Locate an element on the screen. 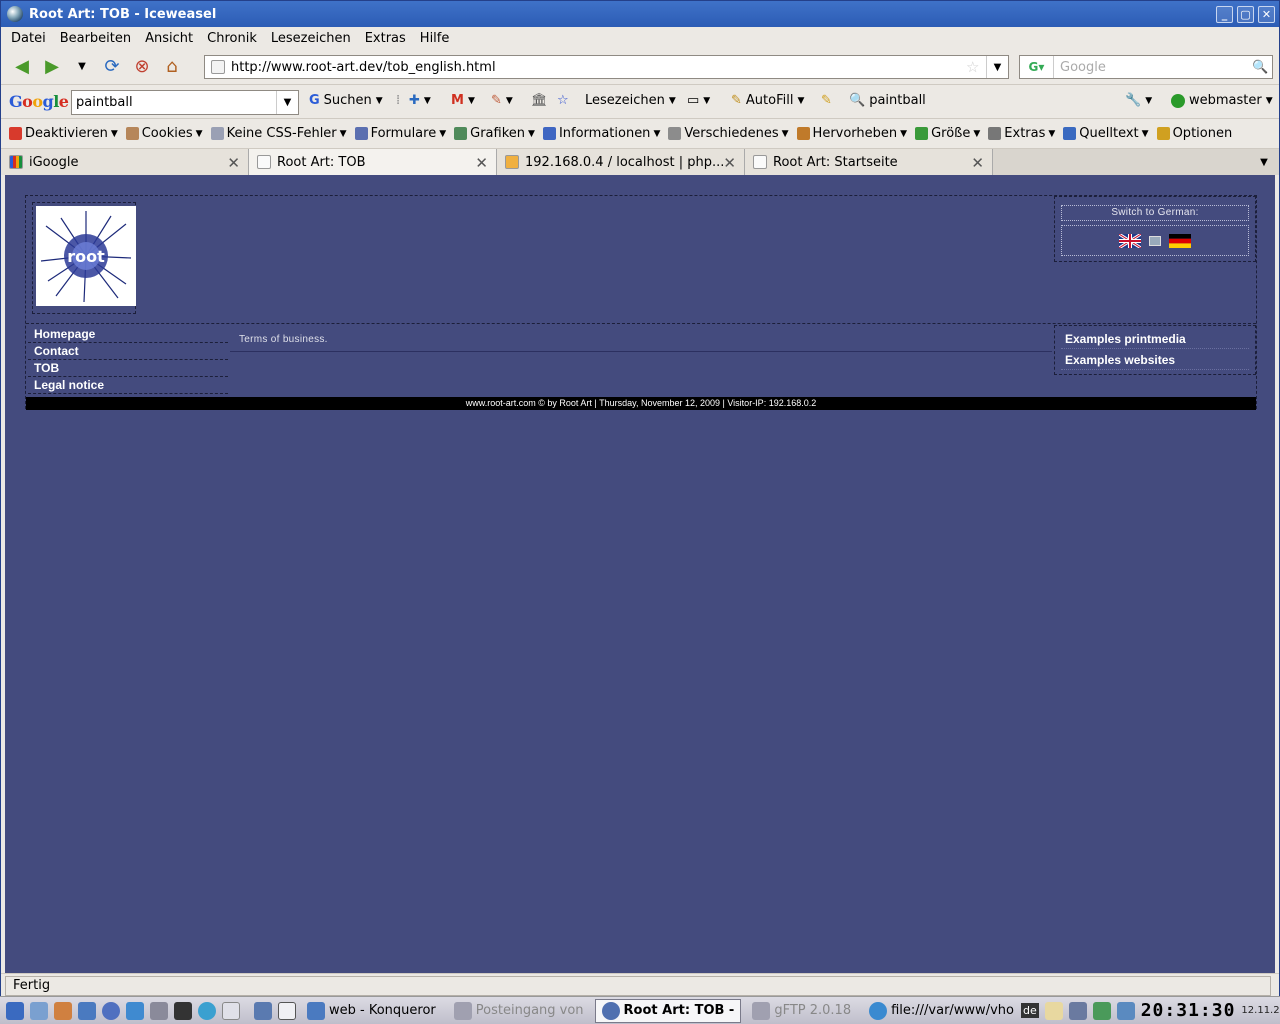 The height and width of the screenshot is (1024, 1280). german-flag-icon is located at coordinates (1180, 240).